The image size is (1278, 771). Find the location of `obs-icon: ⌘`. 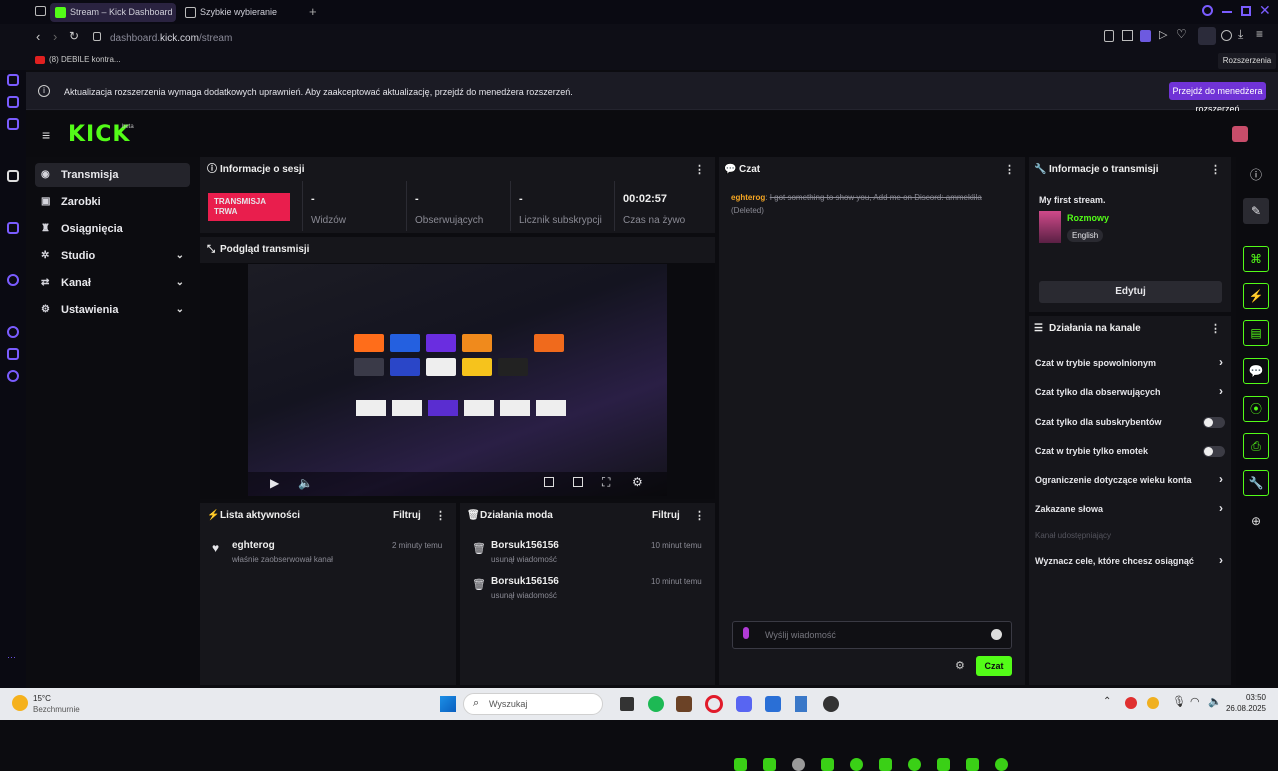

obs-icon: ⌘ is located at coordinates (1256, 259).